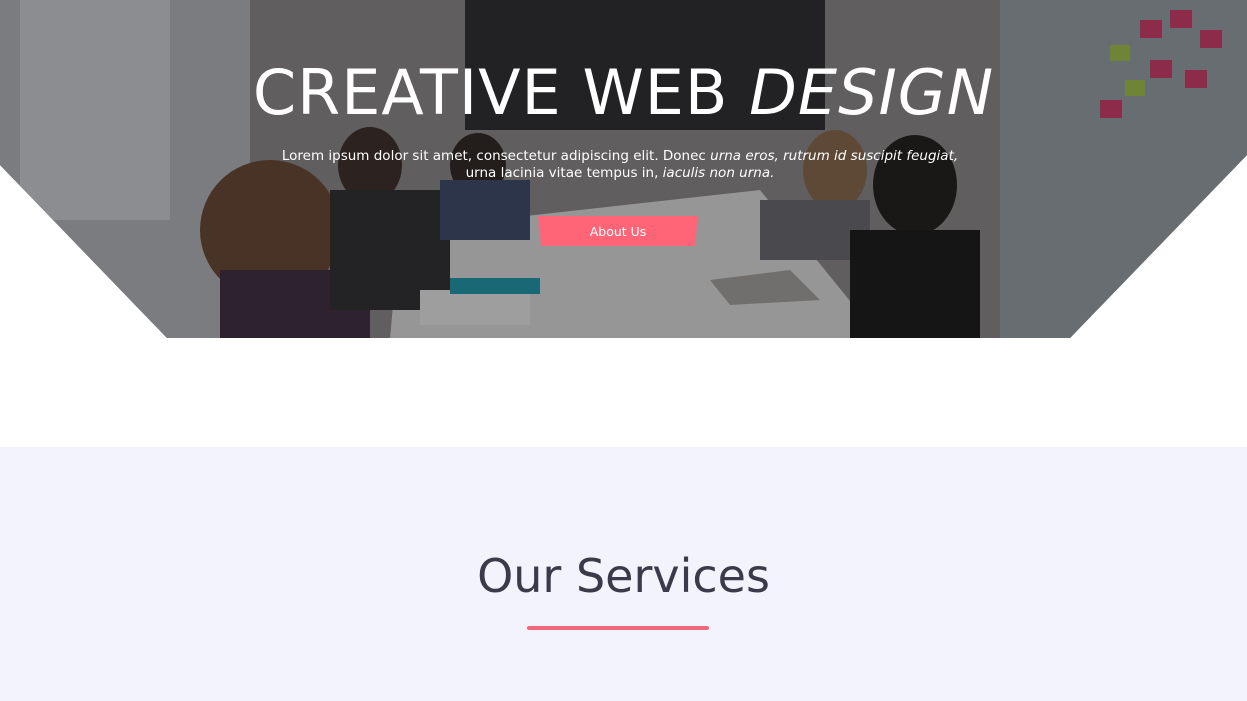  What do you see at coordinates (718, 173) in the screenshot?
I see `hero-subtitle-italic2: iaculis non urna.` at bounding box center [718, 173].